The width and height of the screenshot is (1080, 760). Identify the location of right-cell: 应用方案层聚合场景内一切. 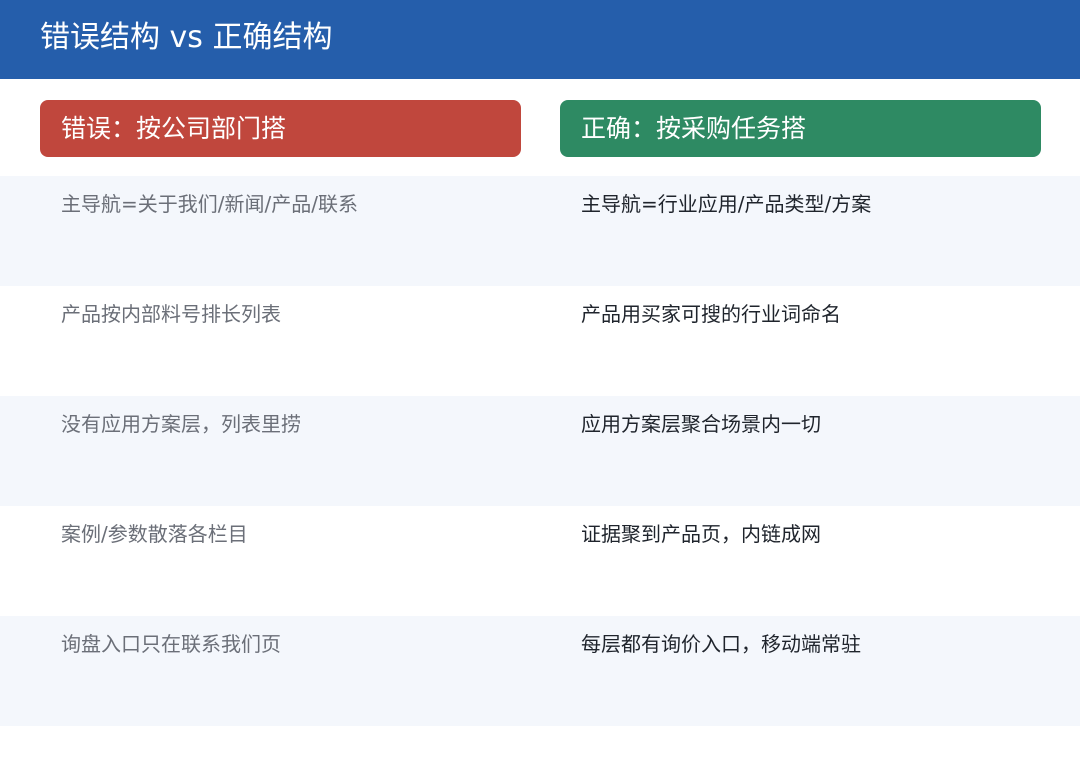
(701, 424).